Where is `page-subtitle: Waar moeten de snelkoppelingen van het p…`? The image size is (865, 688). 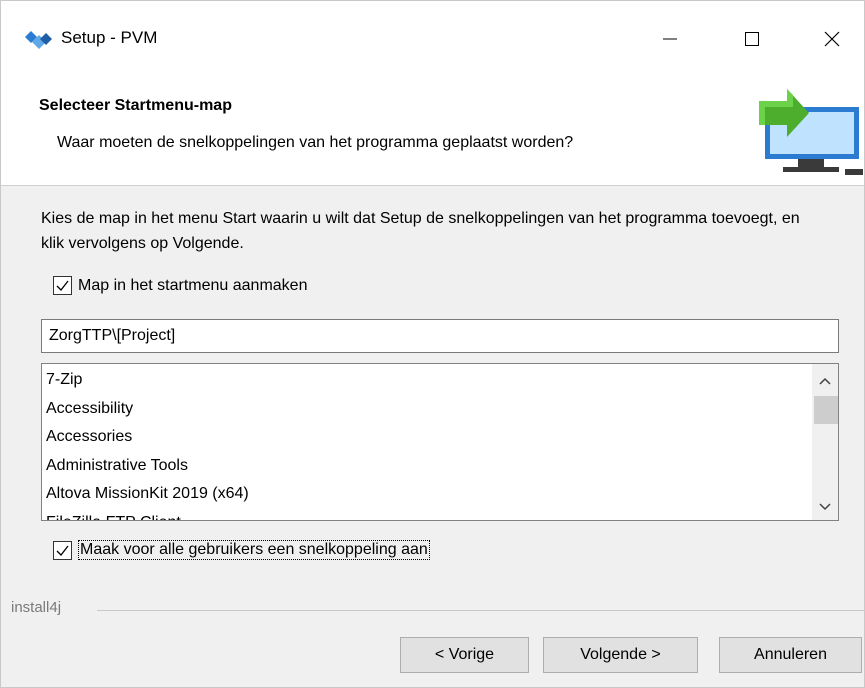 page-subtitle: Waar moeten de snelkoppelingen van het p… is located at coordinates (315, 142).